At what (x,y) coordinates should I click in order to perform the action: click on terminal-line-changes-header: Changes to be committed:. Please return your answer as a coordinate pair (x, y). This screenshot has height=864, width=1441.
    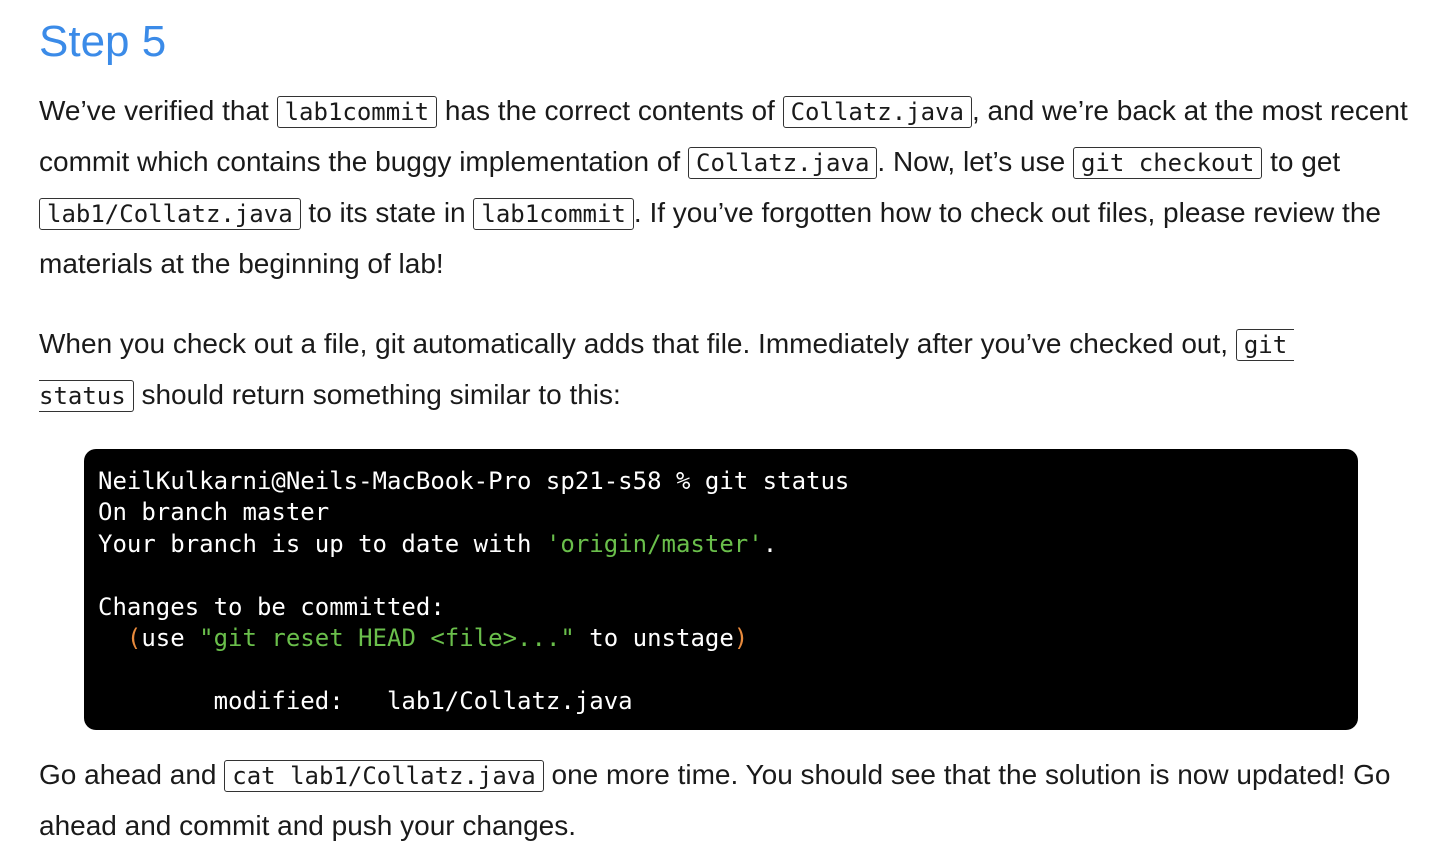
    Looking at the image, I should click on (271, 606).